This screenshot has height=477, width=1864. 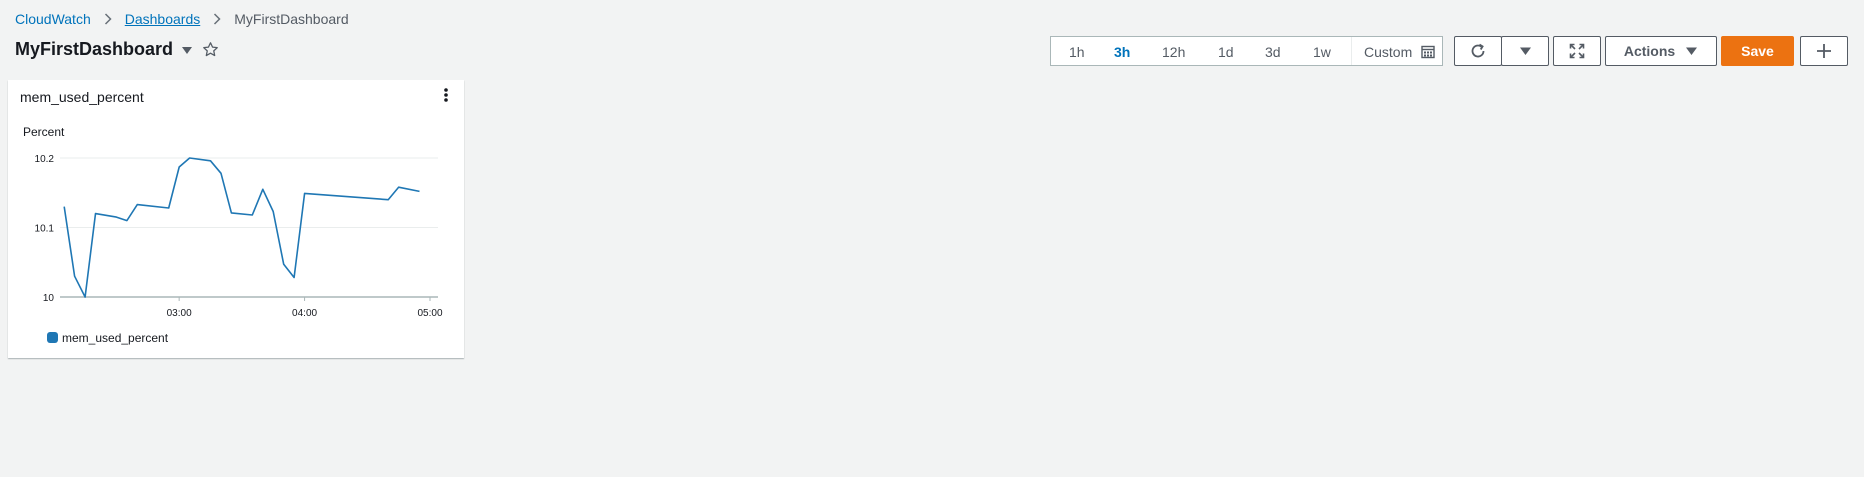 I want to click on refresh-options-button, so click(x=1525, y=51).